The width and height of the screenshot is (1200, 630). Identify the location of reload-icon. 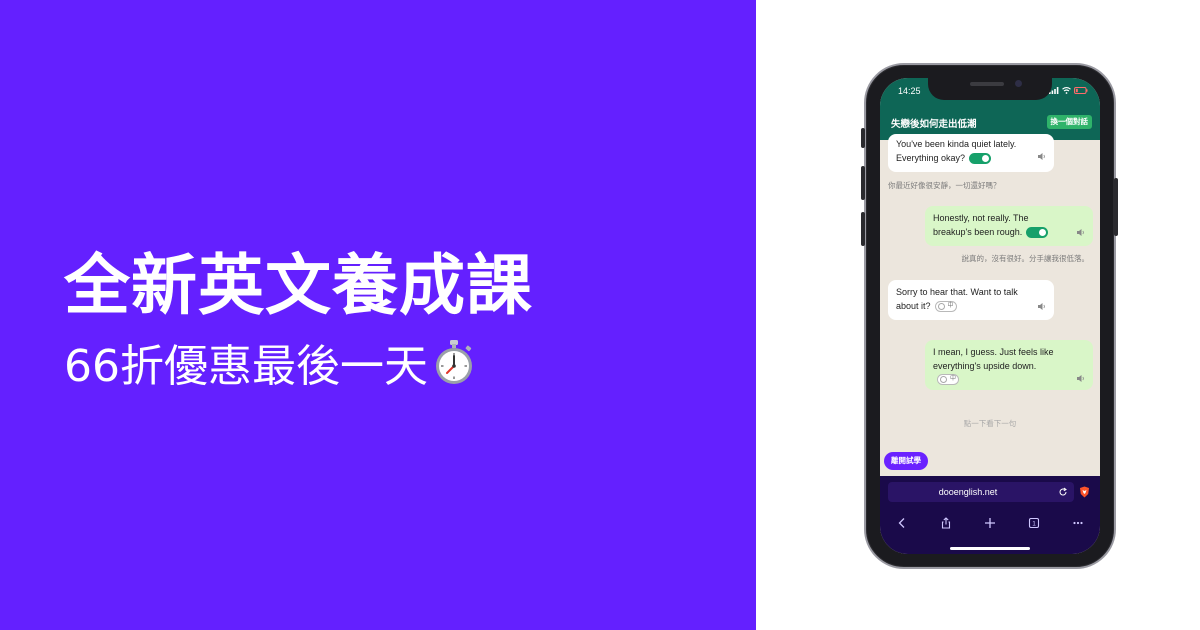
(1063, 492).